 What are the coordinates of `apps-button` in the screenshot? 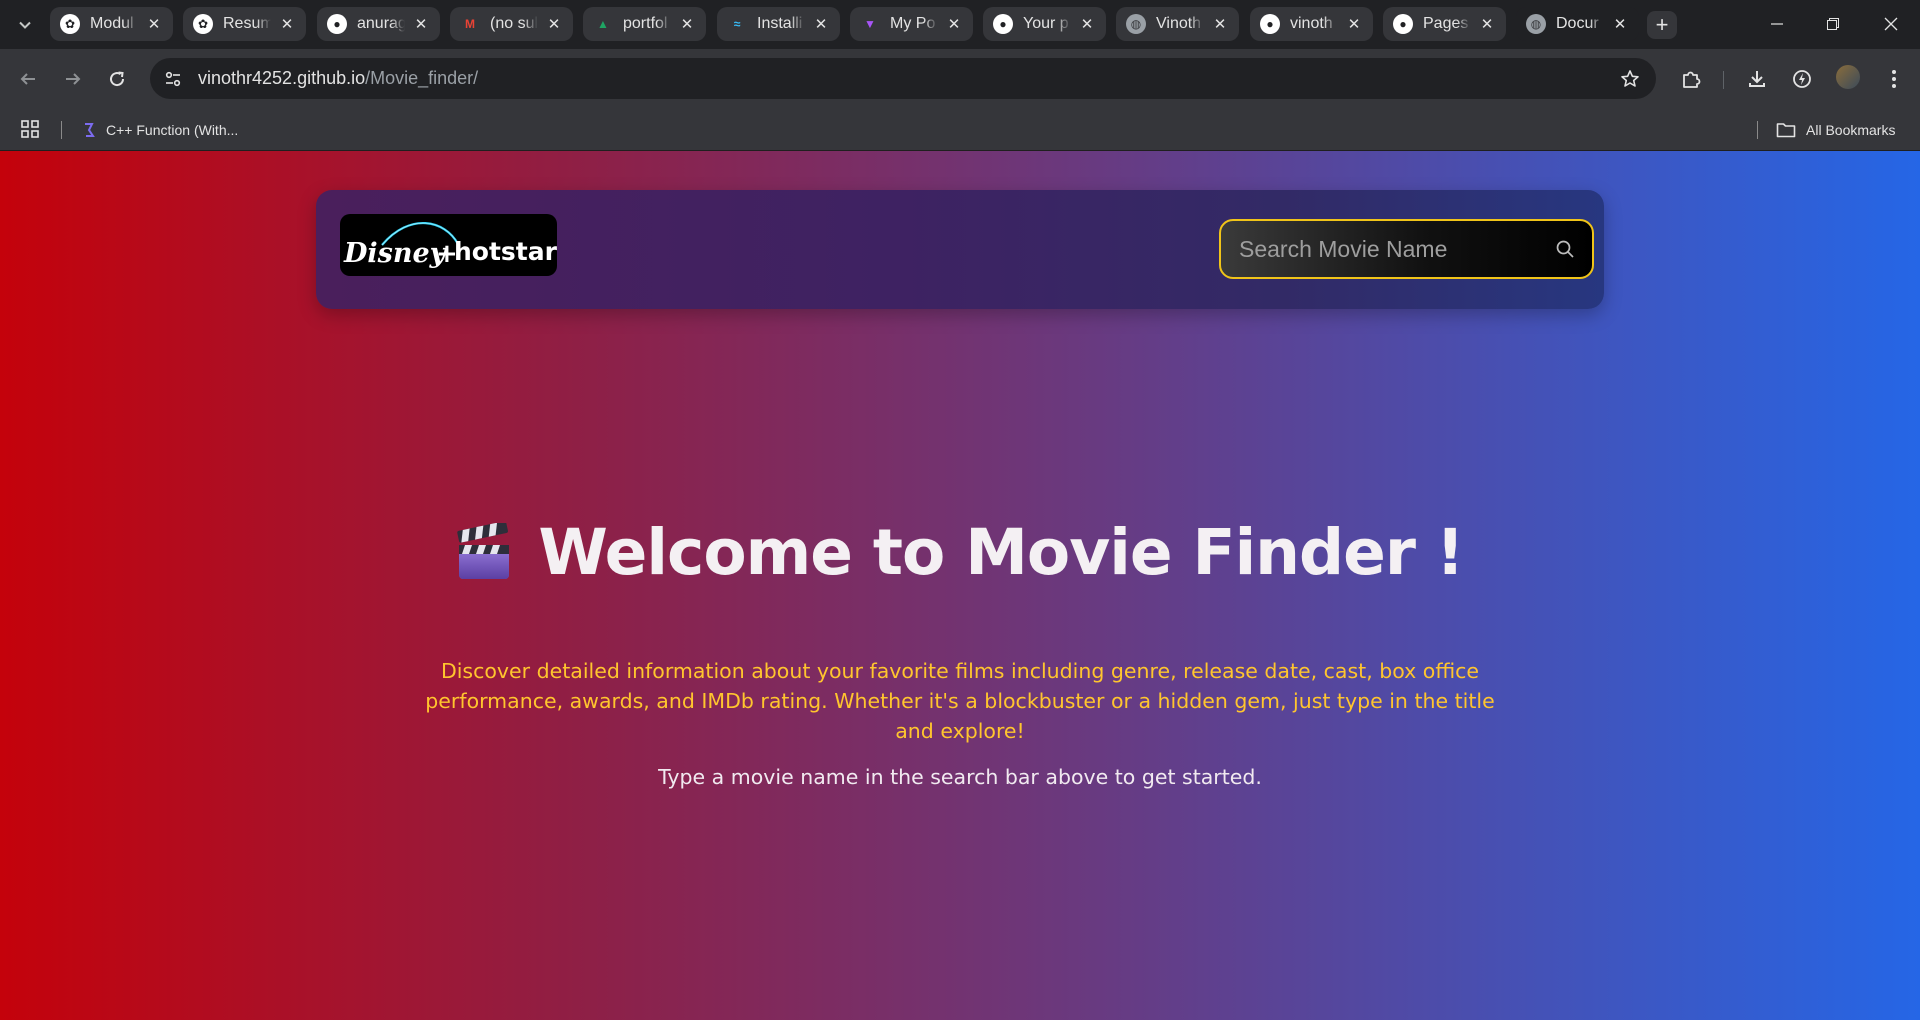 It's located at (31, 130).